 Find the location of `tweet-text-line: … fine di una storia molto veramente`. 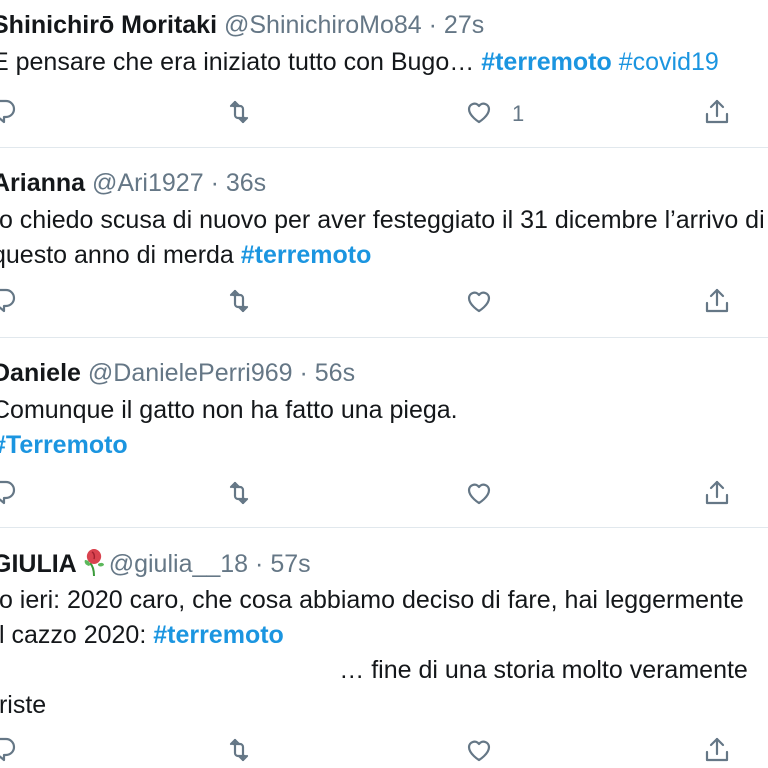

tweet-text-line: … fine di una storia molto veramente is located at coordinates (374, 670).